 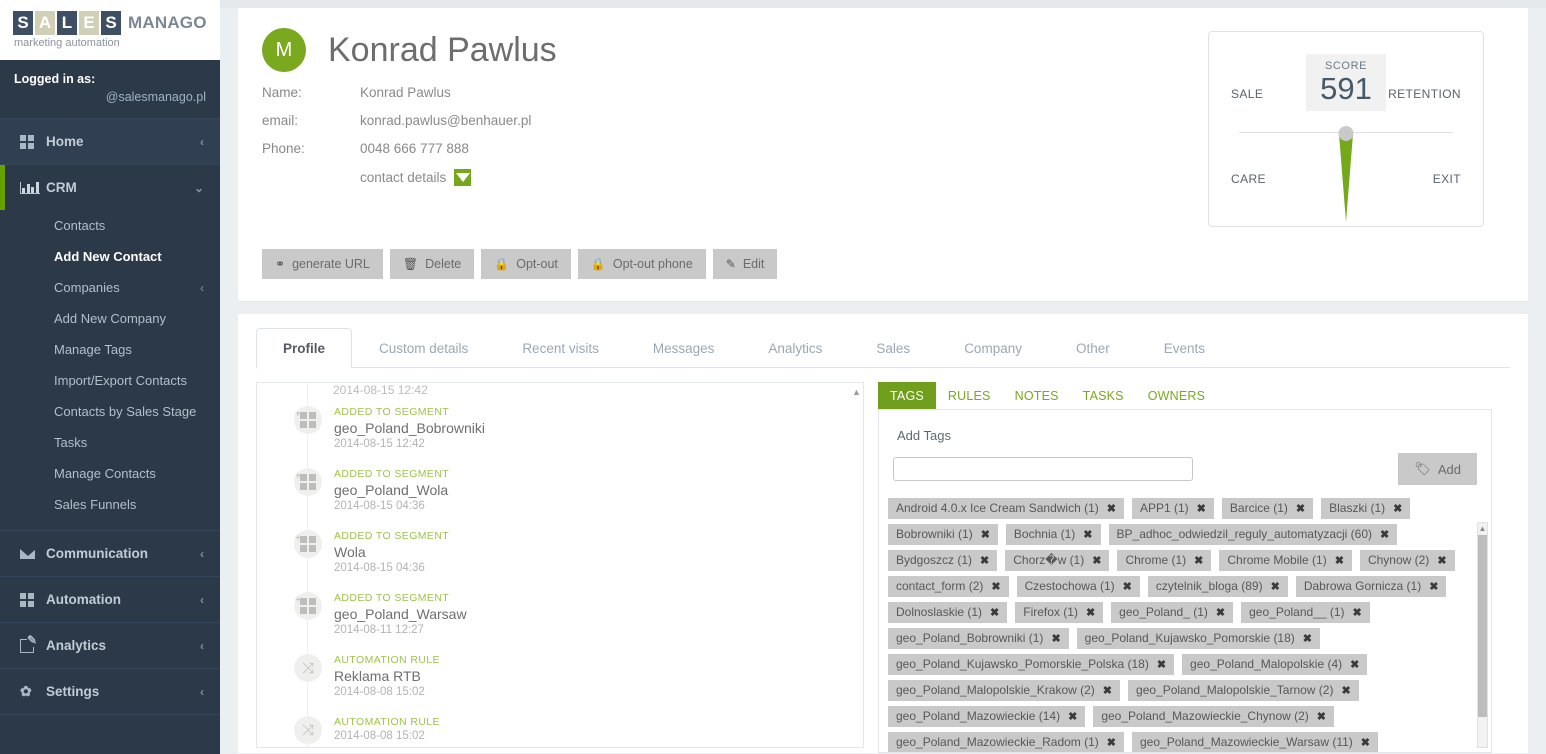 I want to click on tag-chip: geo_Poland_Malopolskie_Tarnow (2) ✖, so click(x=1243, y=690).